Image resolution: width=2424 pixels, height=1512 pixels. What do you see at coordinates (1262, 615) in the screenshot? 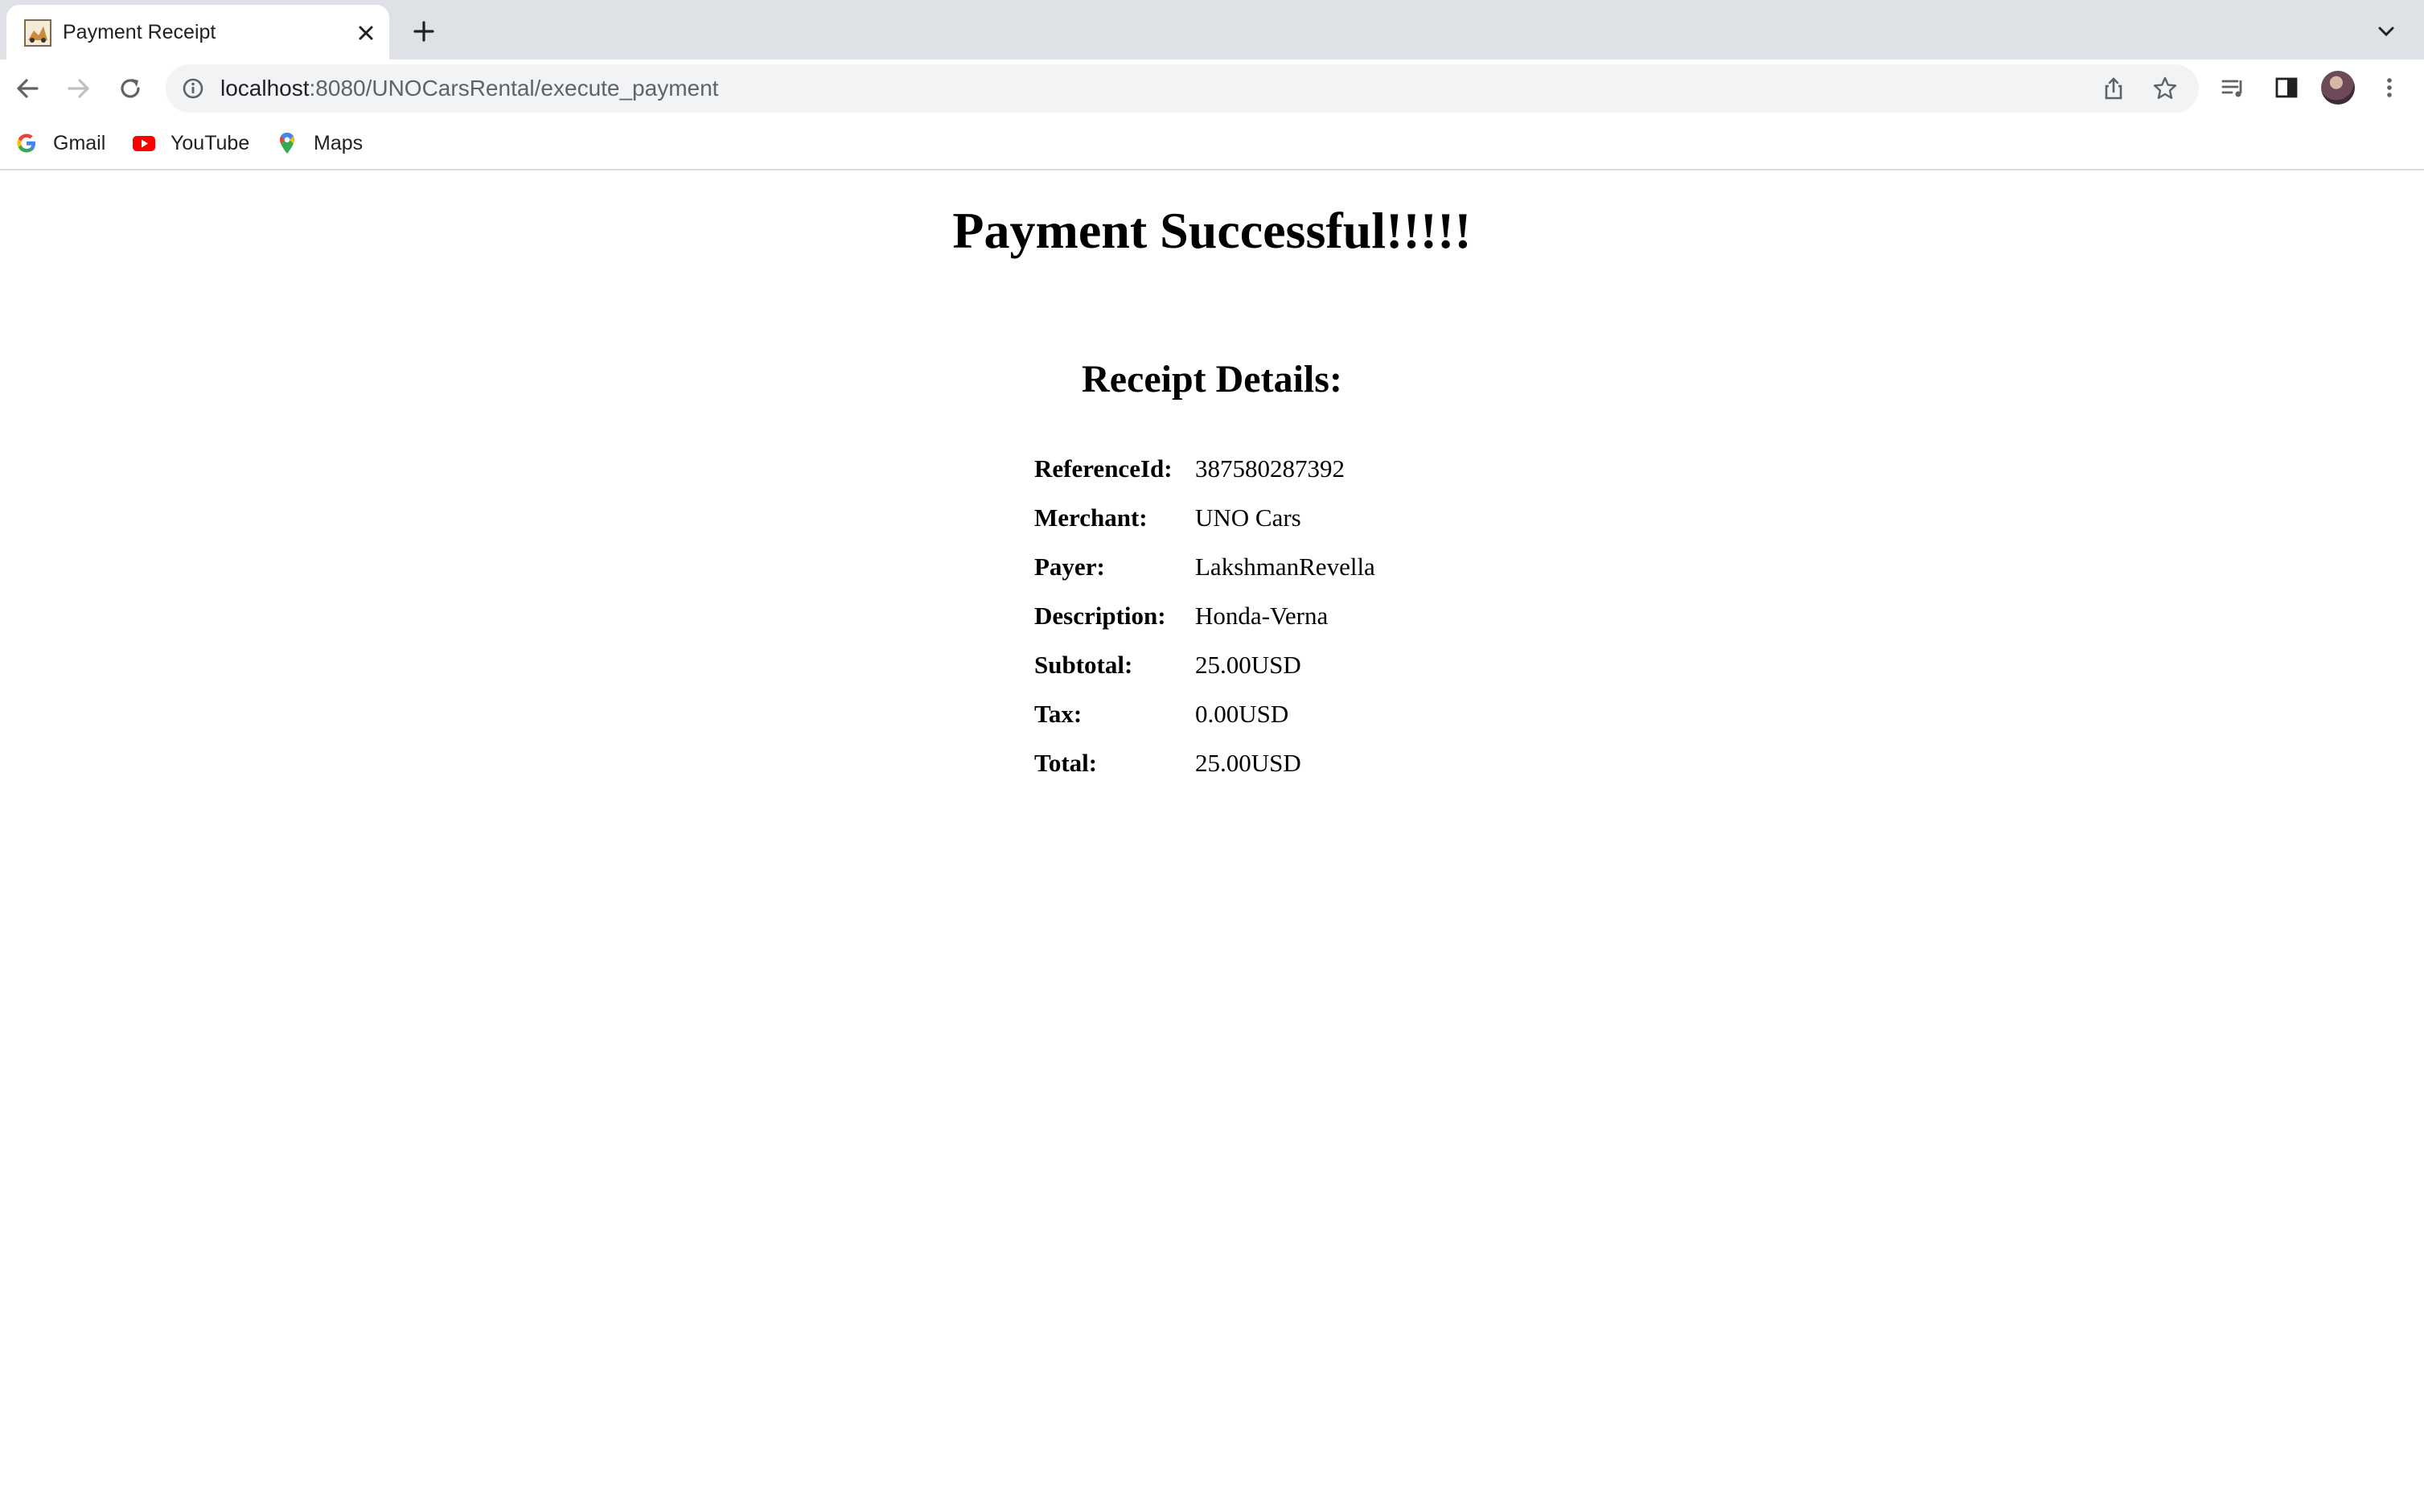
I see `receipt-value: Honda-Verna` at bounding box center [1262, 615].